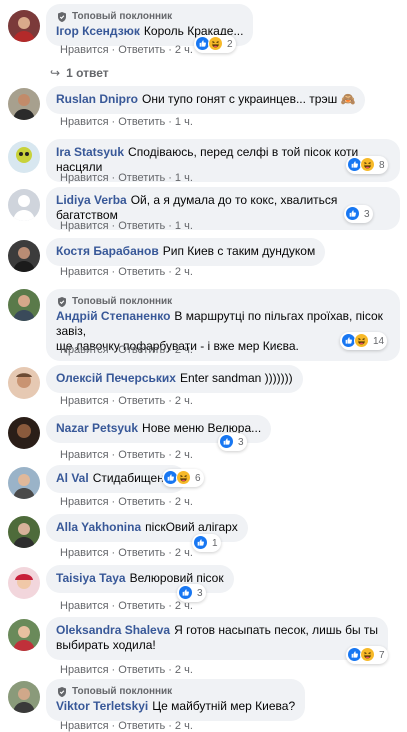 The width and height of the screenshot is (407, 732). What do you see at coordinates (91, 200) in the screenshot?
I see `comment-author: Lidiya Verba` at bounding box center [91, 200].